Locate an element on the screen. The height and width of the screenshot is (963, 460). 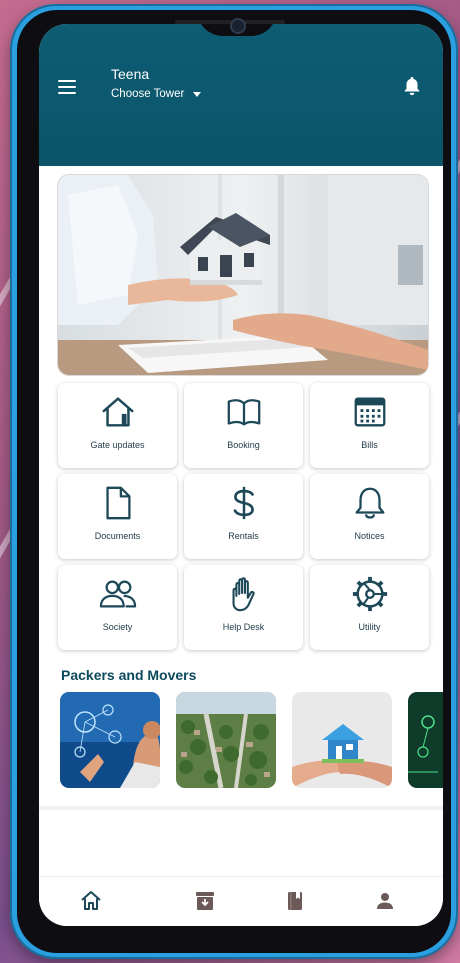
tile-booking: Booking is located at coordinates (243, 425).